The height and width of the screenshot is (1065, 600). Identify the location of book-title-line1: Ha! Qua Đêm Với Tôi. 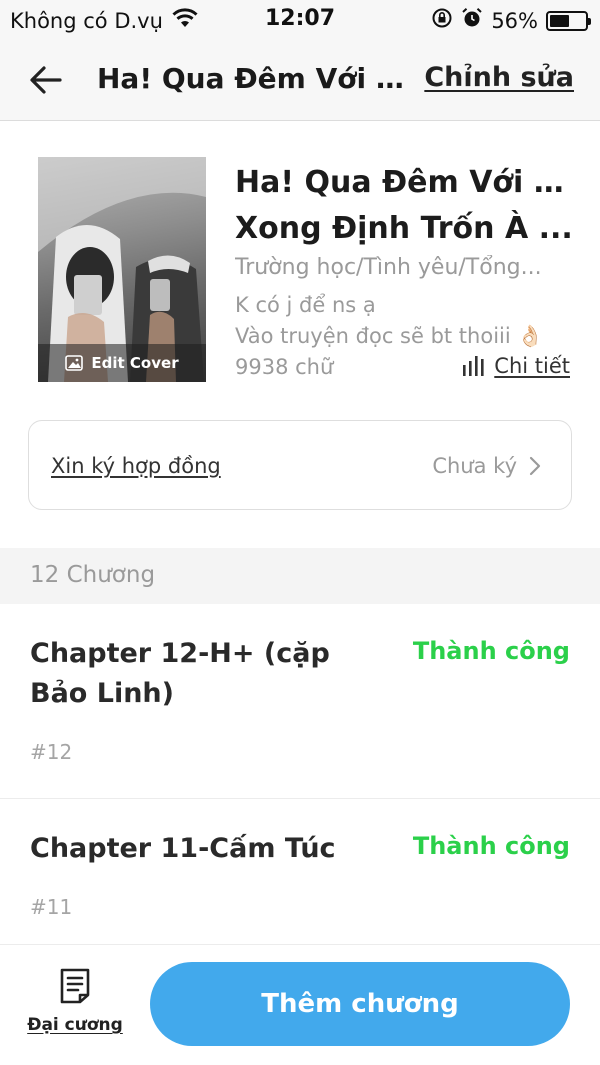
(405, 182).